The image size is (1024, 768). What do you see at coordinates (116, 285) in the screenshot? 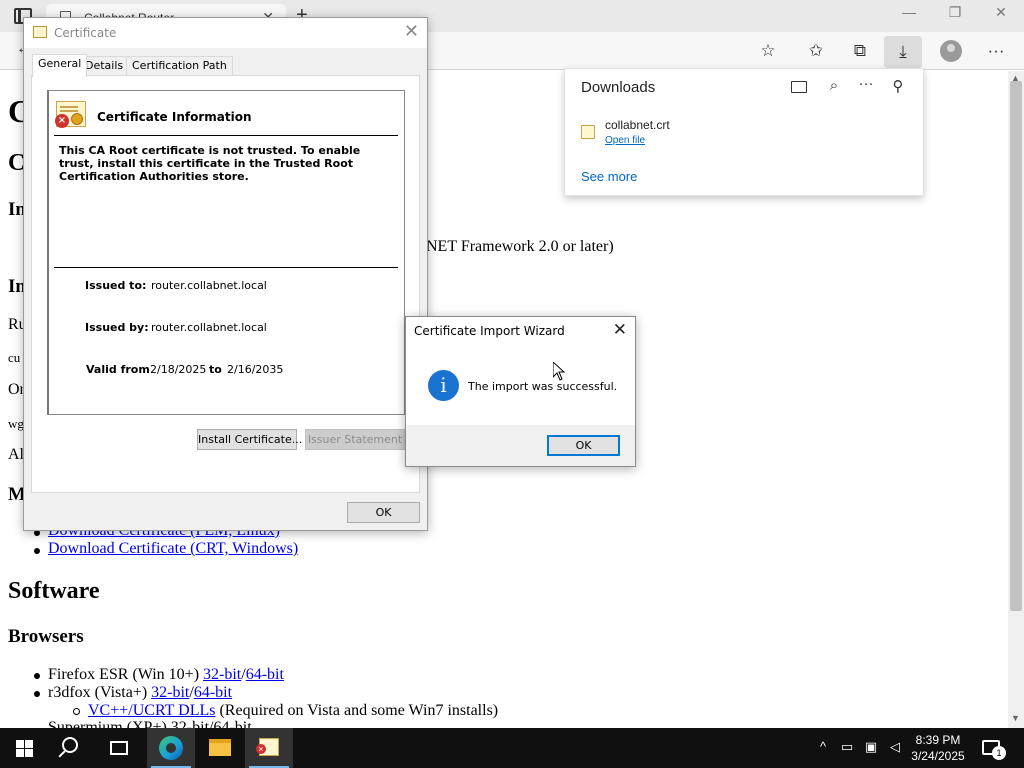
I see `issued-to-label: Issued to:` at bounding box center [116, 285].